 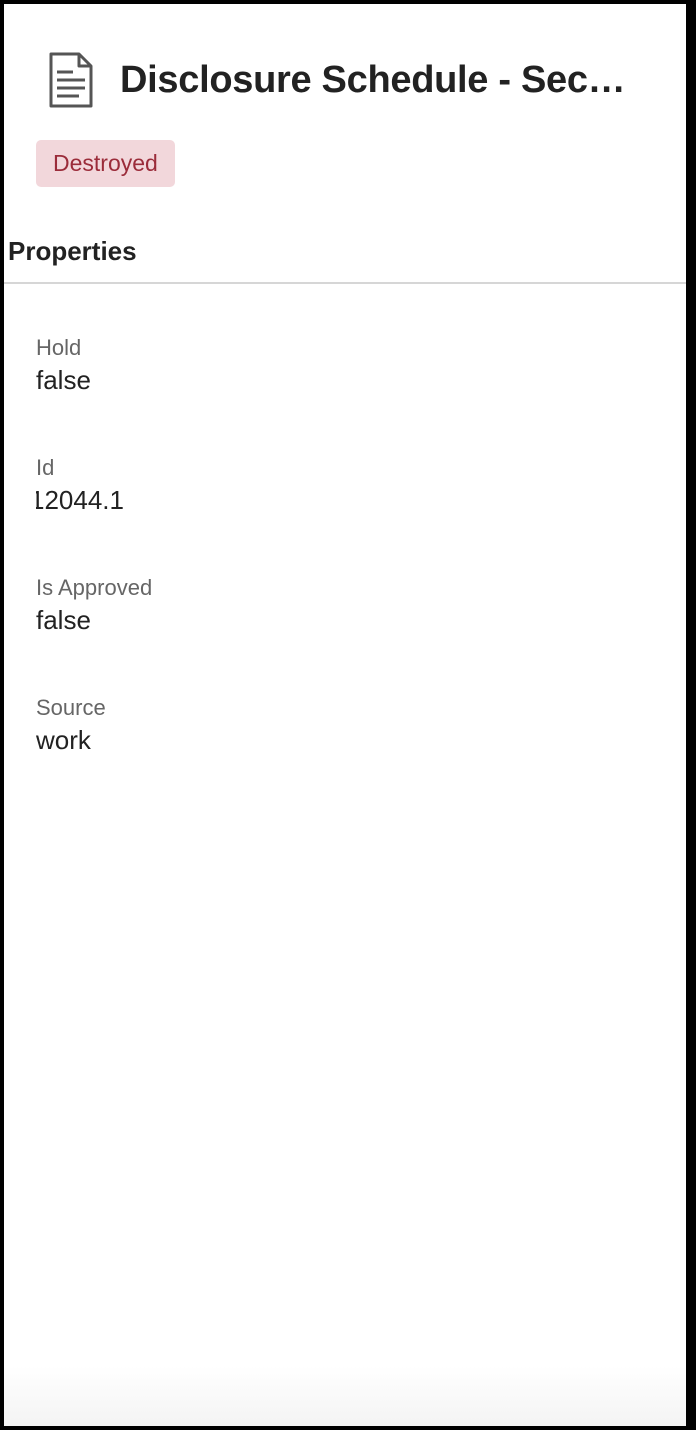 I want to click on property-source: Source work, so click(x=346, y=754).